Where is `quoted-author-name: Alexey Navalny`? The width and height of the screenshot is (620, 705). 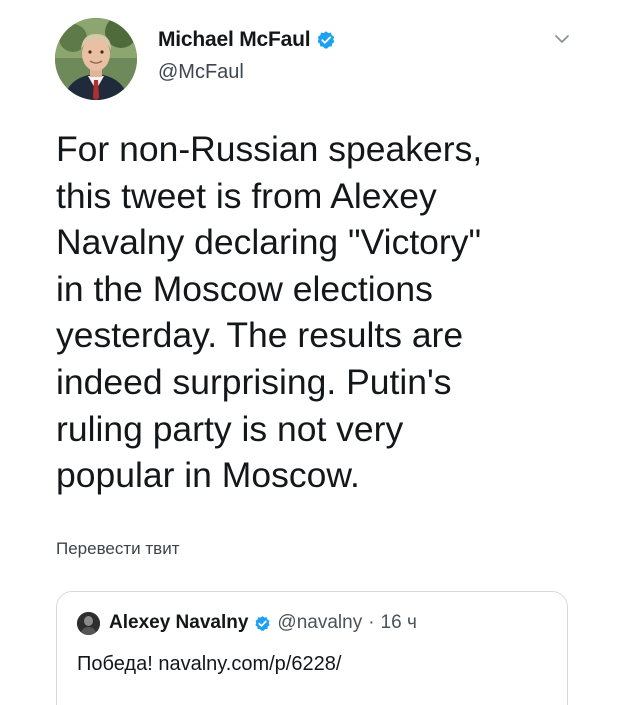 quoted-author-name: Alexey Navalny is located at coordinates (178, 623).